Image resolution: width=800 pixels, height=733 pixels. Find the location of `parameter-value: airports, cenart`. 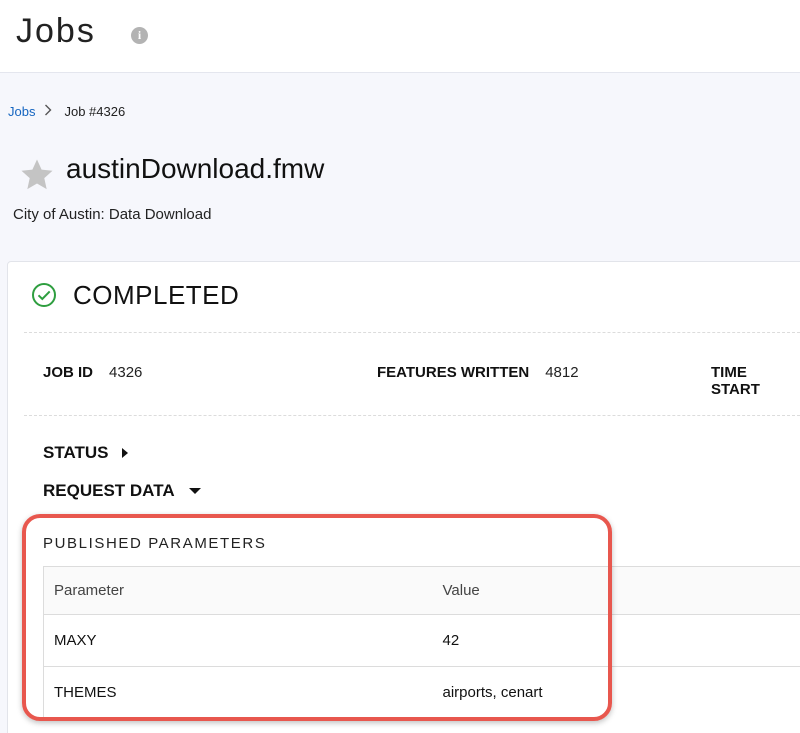

parameter-value: airports, cenart is located at coordinates (616, 692).